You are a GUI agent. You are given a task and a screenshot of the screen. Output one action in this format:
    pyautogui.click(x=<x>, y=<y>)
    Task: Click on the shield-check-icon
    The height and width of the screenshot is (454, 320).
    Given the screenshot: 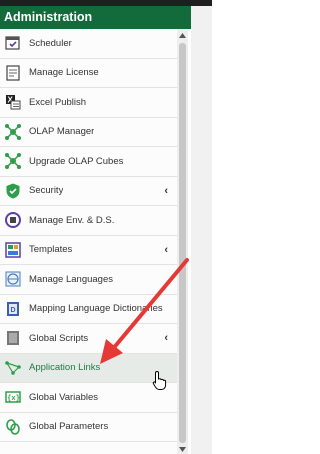 What is the action you would take?
    pyautogui.click(x=13, y=191)
    